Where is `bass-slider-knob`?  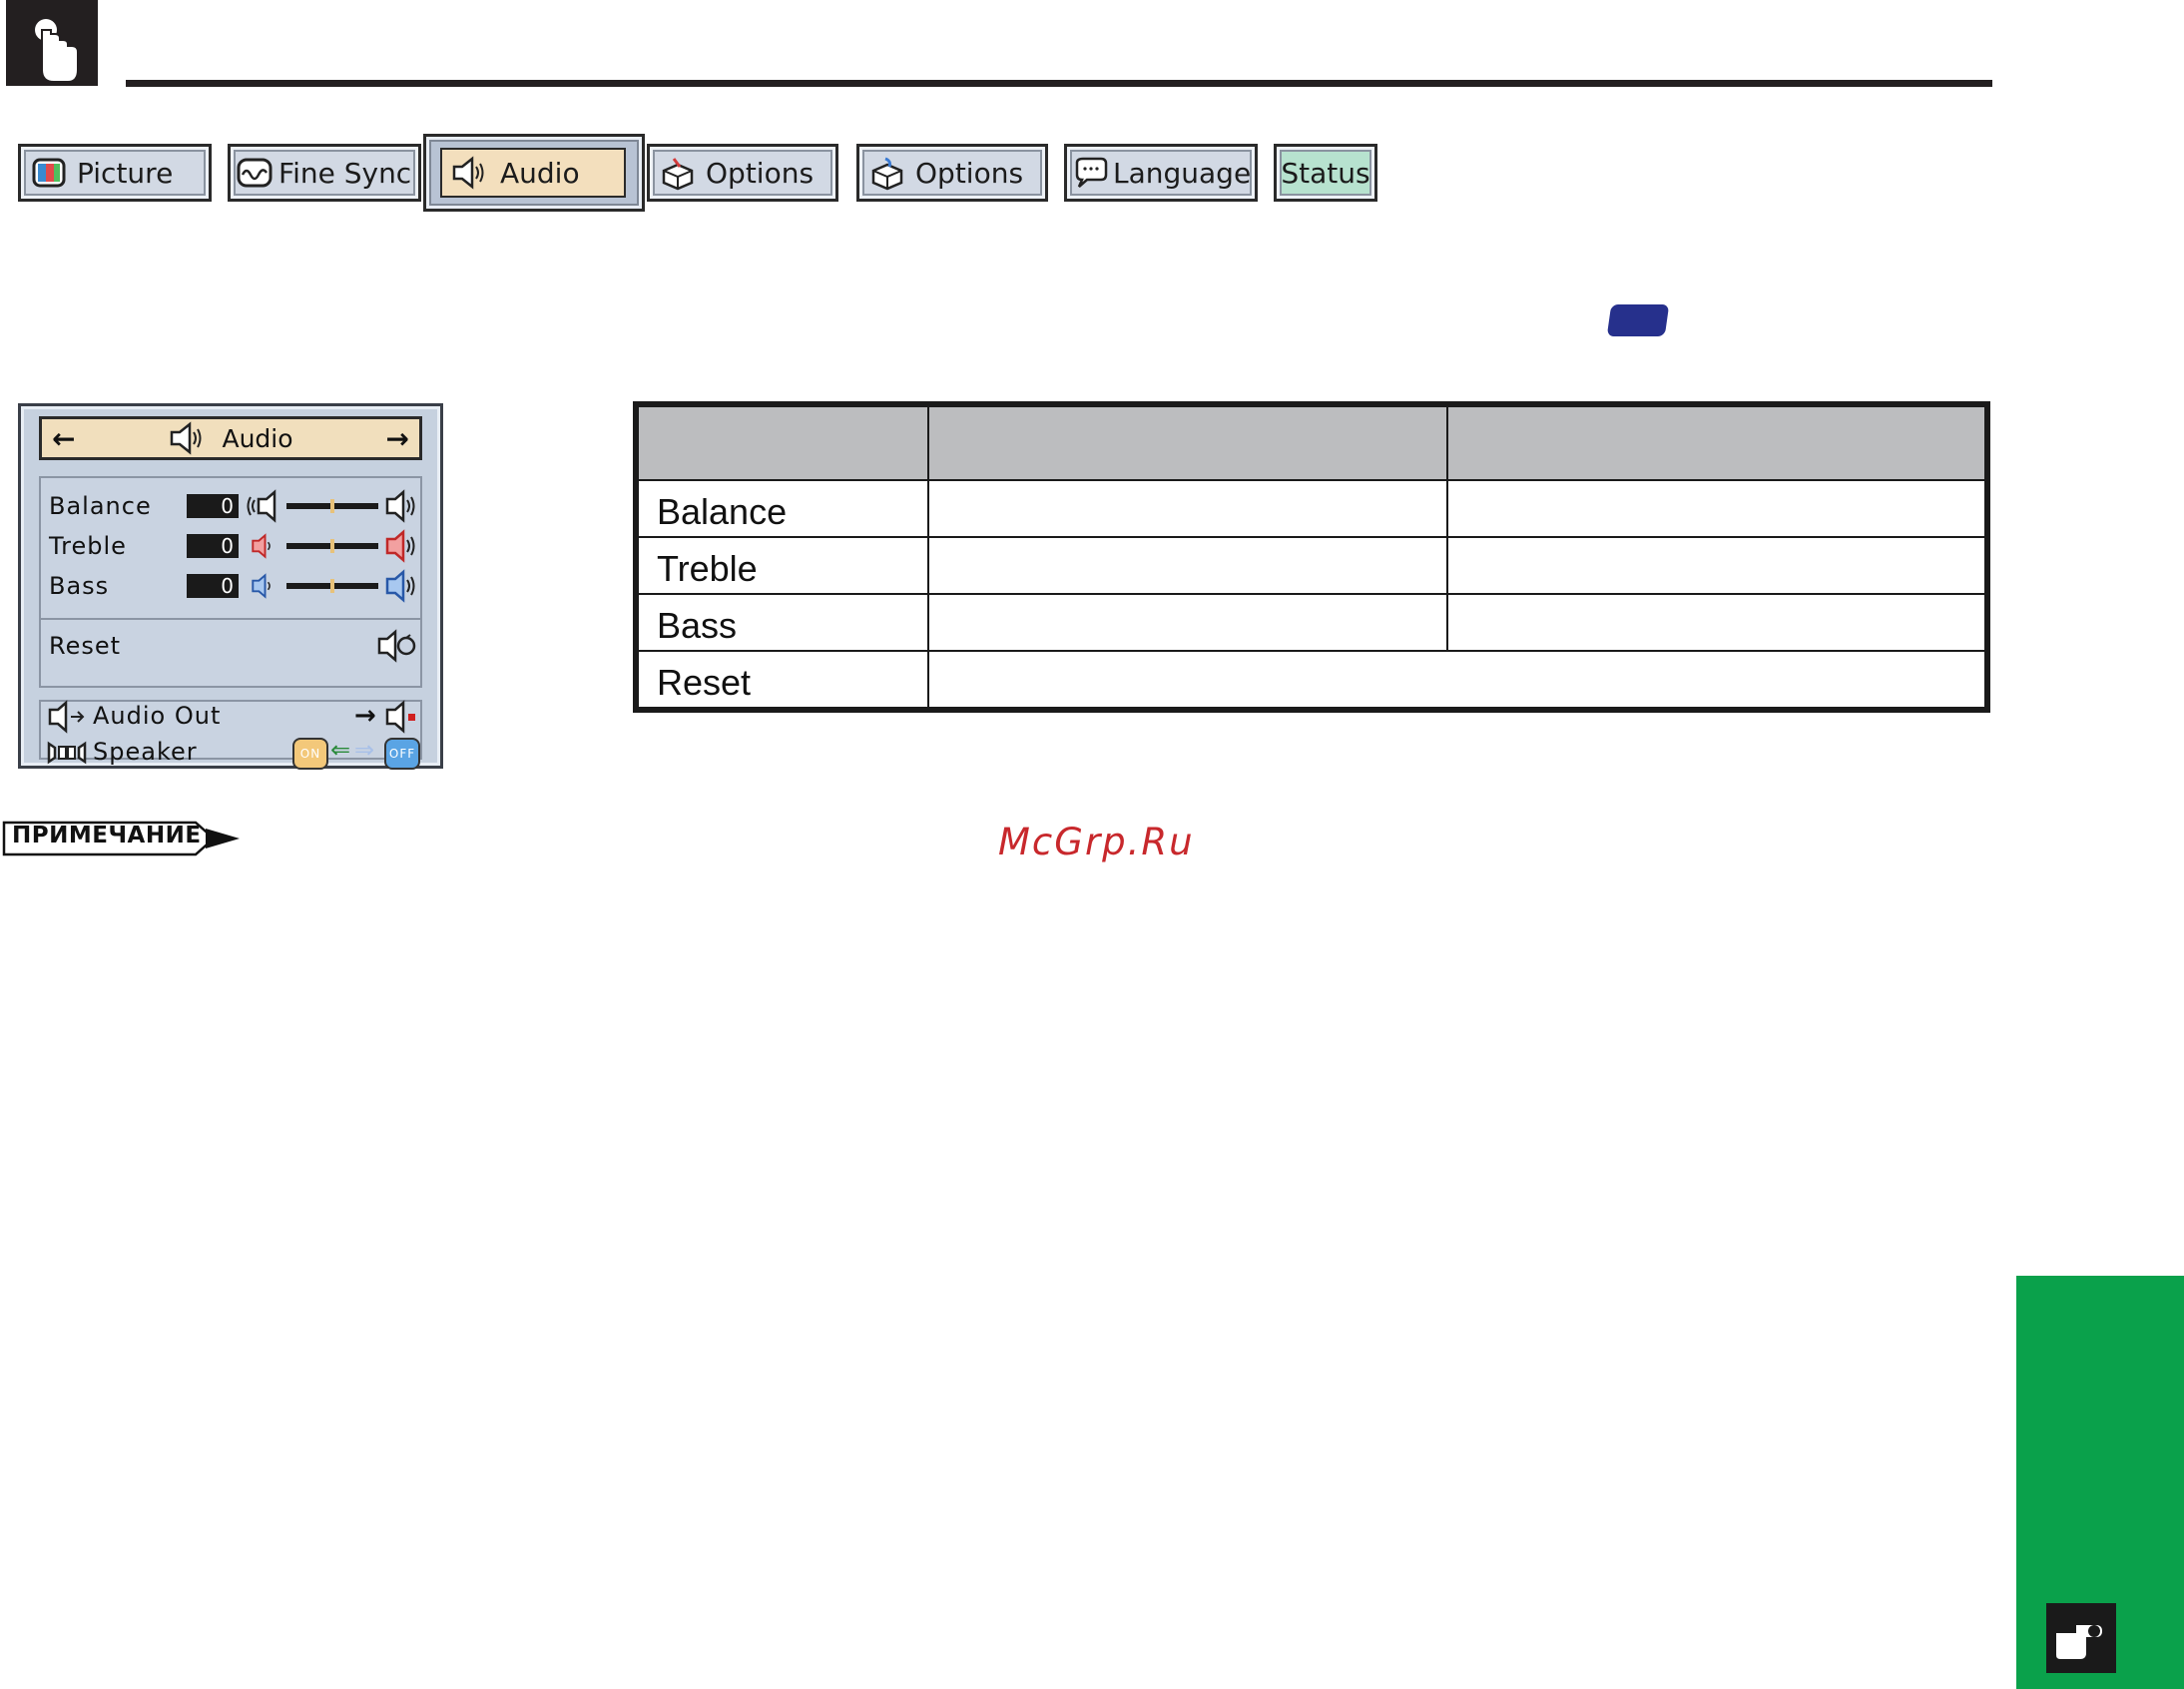
bass-slider-knob is located at coordinates (332, 586).